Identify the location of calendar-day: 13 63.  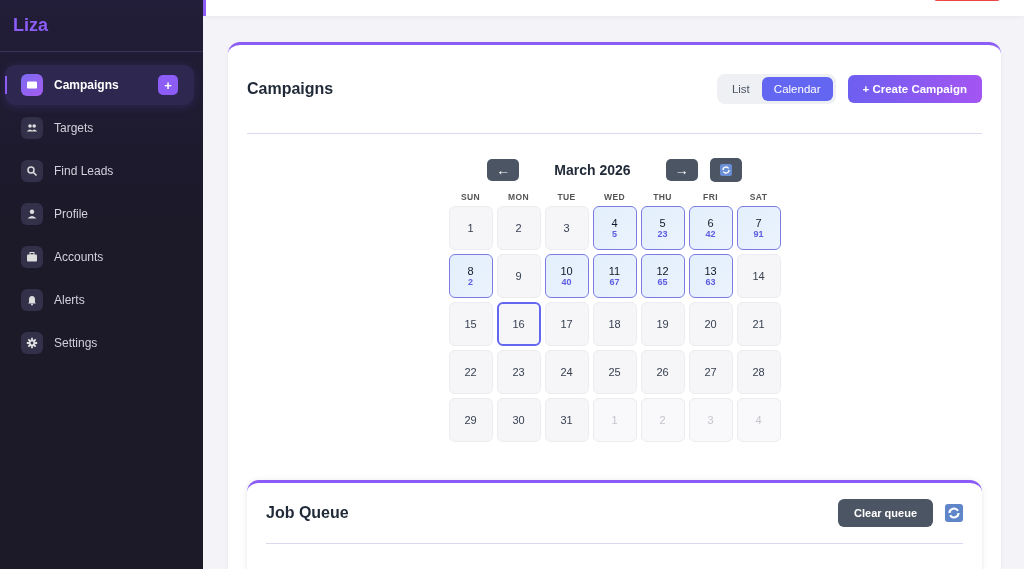
(710, 276).